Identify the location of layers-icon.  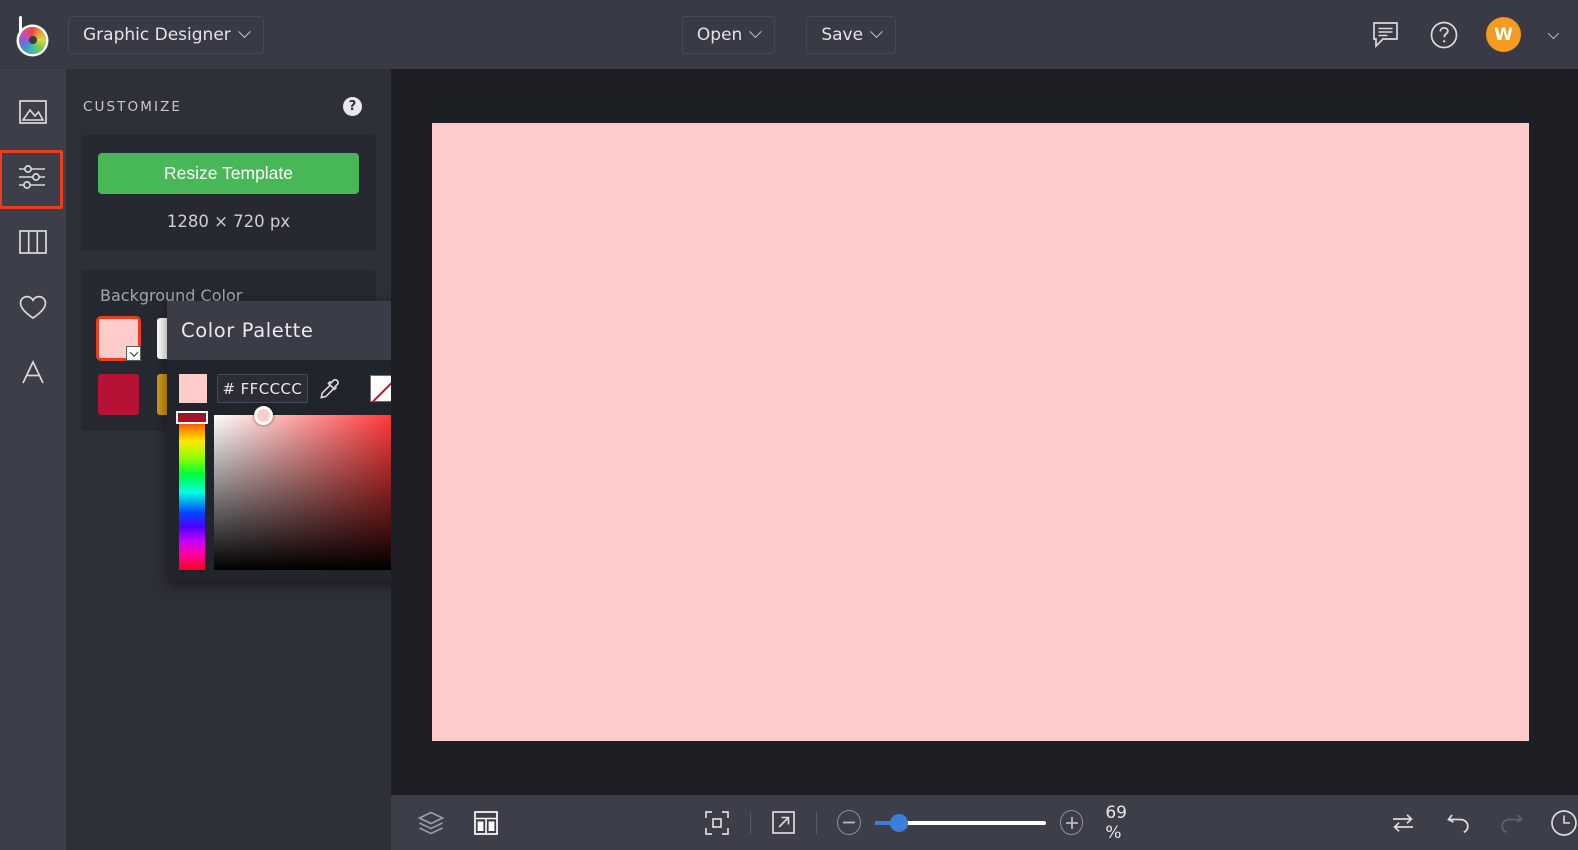
(431, 822).